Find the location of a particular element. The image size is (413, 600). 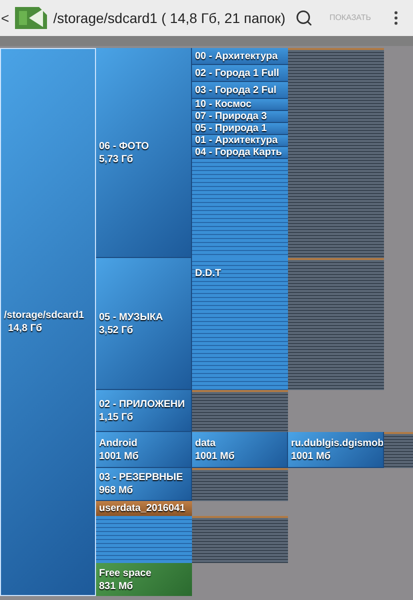

subfolder-block: 07 - Природа 3 is located at coordinates (240, 117).